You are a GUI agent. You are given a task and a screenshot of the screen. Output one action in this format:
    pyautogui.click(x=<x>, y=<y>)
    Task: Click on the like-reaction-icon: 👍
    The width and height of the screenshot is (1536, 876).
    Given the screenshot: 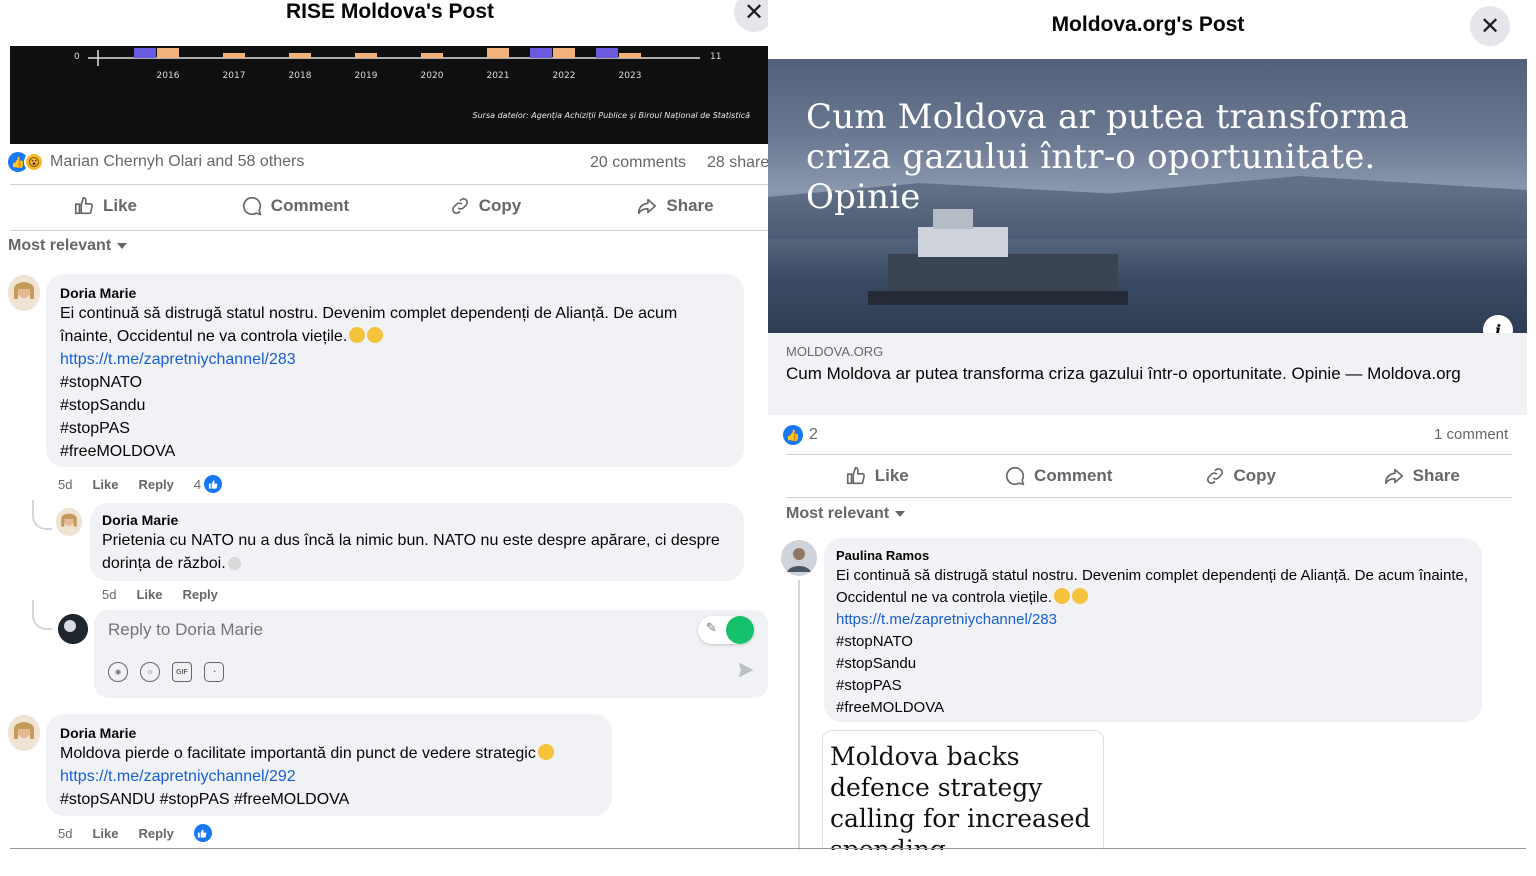 What is the action you would take?
    pyautogui.click(x=793, y=435)
    